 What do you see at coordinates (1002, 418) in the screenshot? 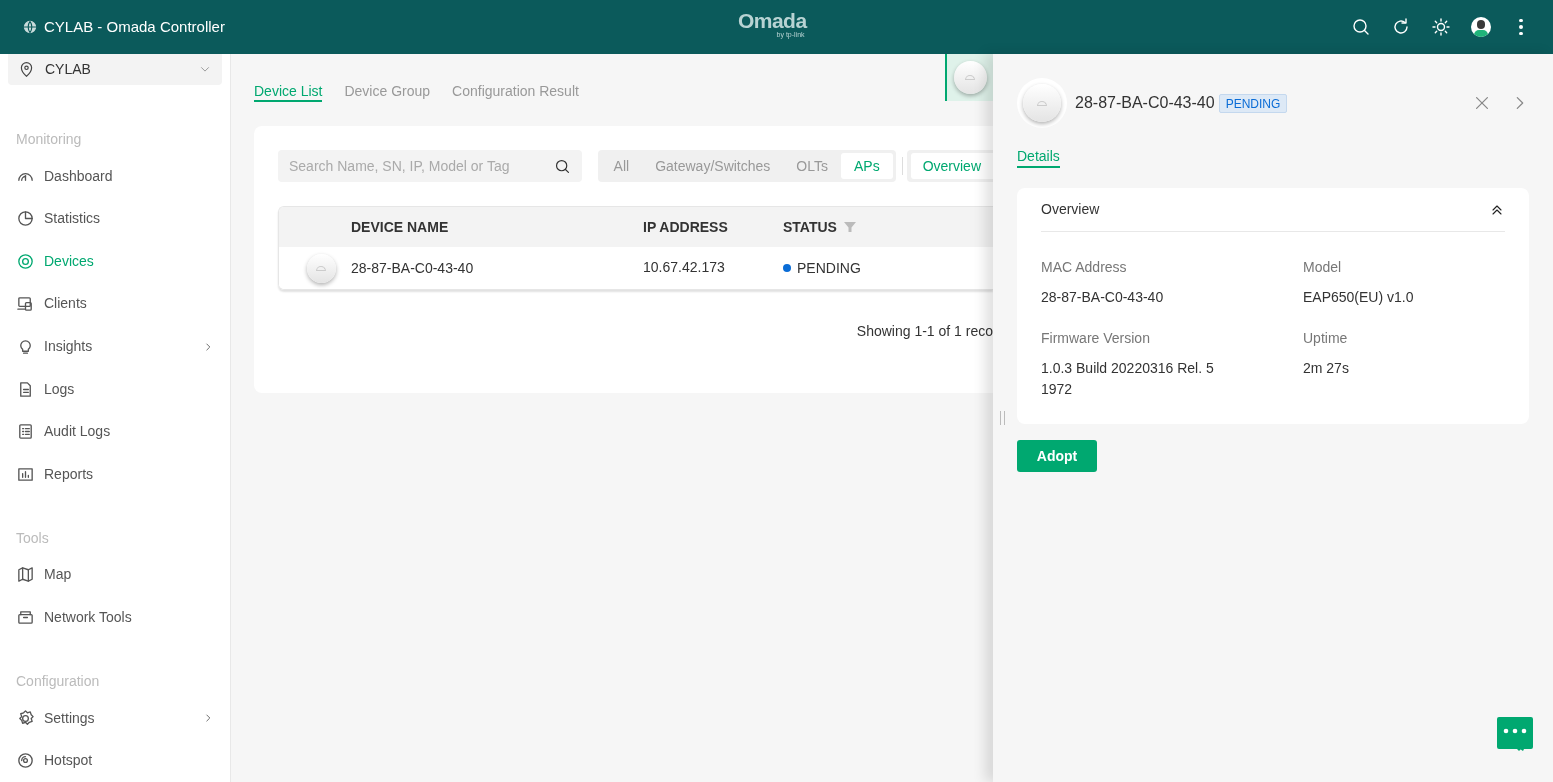
I see `resize-handle` at bounding box center [1002, 418].